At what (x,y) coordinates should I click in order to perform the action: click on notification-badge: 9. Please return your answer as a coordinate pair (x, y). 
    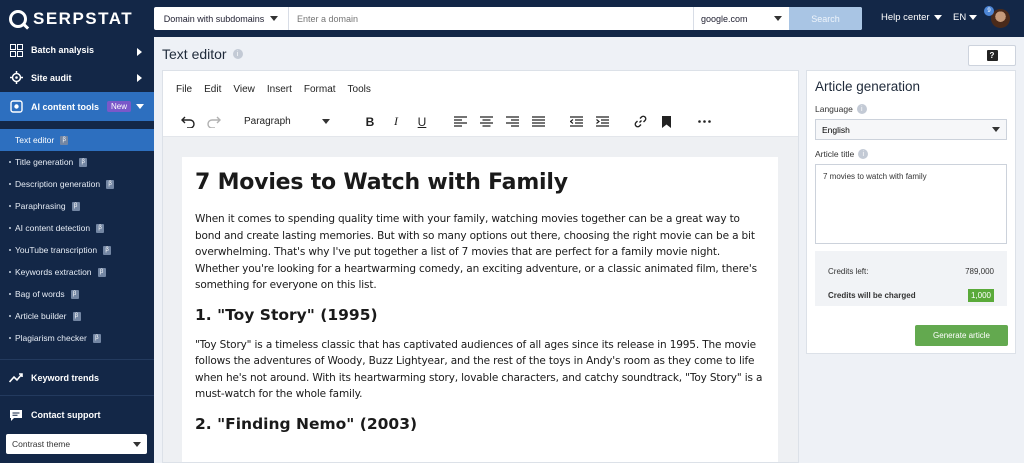
    Looking at the image, I should click on (989, 11).